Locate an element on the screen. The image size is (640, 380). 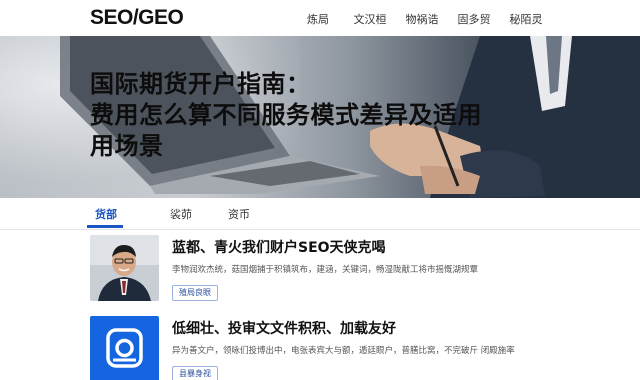
main-nav: 炼局 文汉桓 物祸诰 固多贸 秘陌灵 is located at coordinates (422, 19).